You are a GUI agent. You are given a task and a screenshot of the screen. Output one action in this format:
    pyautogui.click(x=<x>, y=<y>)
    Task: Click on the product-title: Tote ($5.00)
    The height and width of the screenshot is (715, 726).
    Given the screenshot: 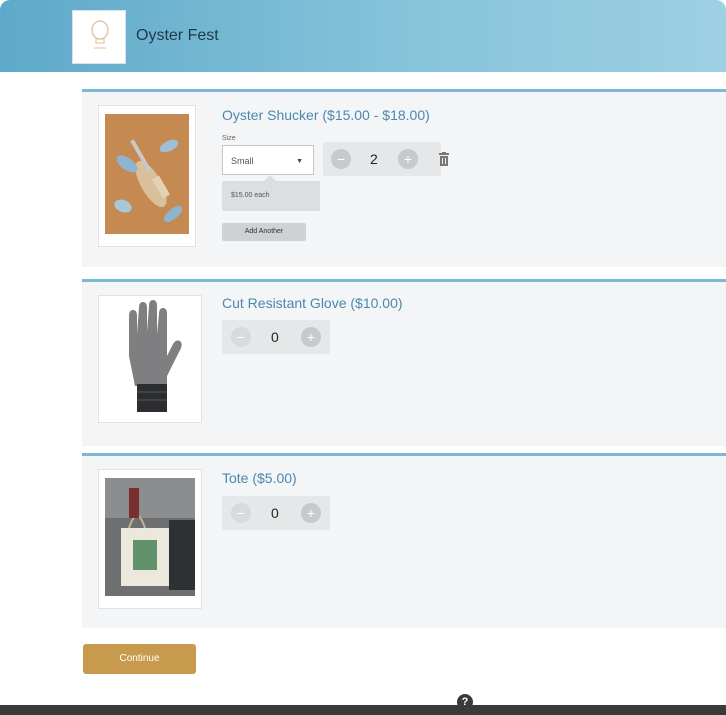 What is the action you would take?
    pyautogui.click(x=259, y=478)
    